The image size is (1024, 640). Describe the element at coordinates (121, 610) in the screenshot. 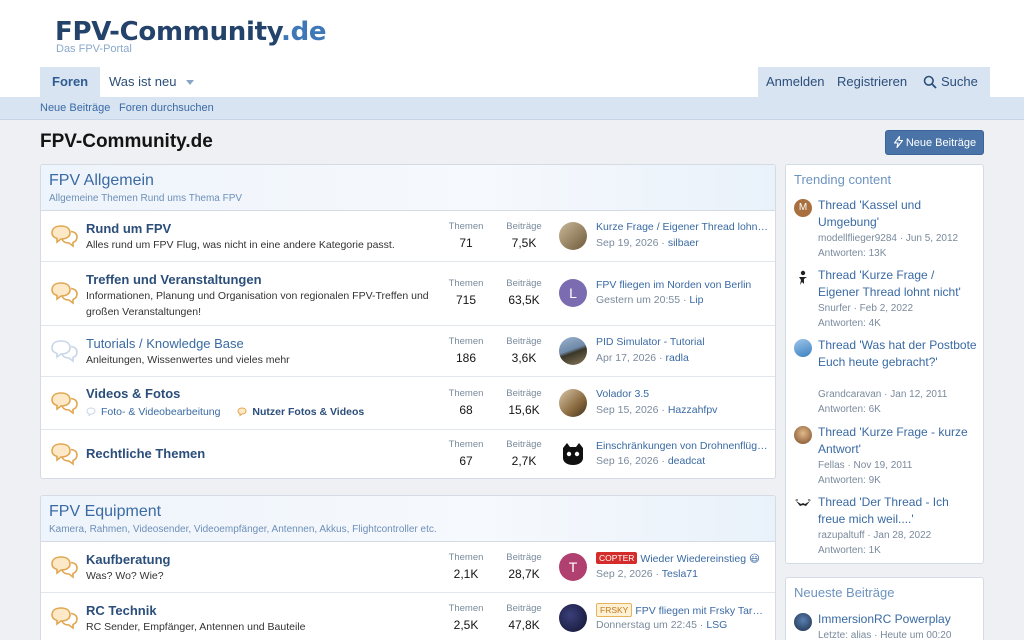

I see `forum-title: RC Technik` at that location.